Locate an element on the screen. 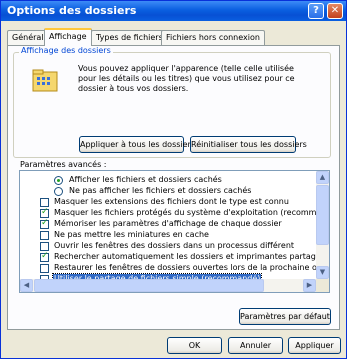  vertical-scroll-thumb is located at coordinates (322, 215).